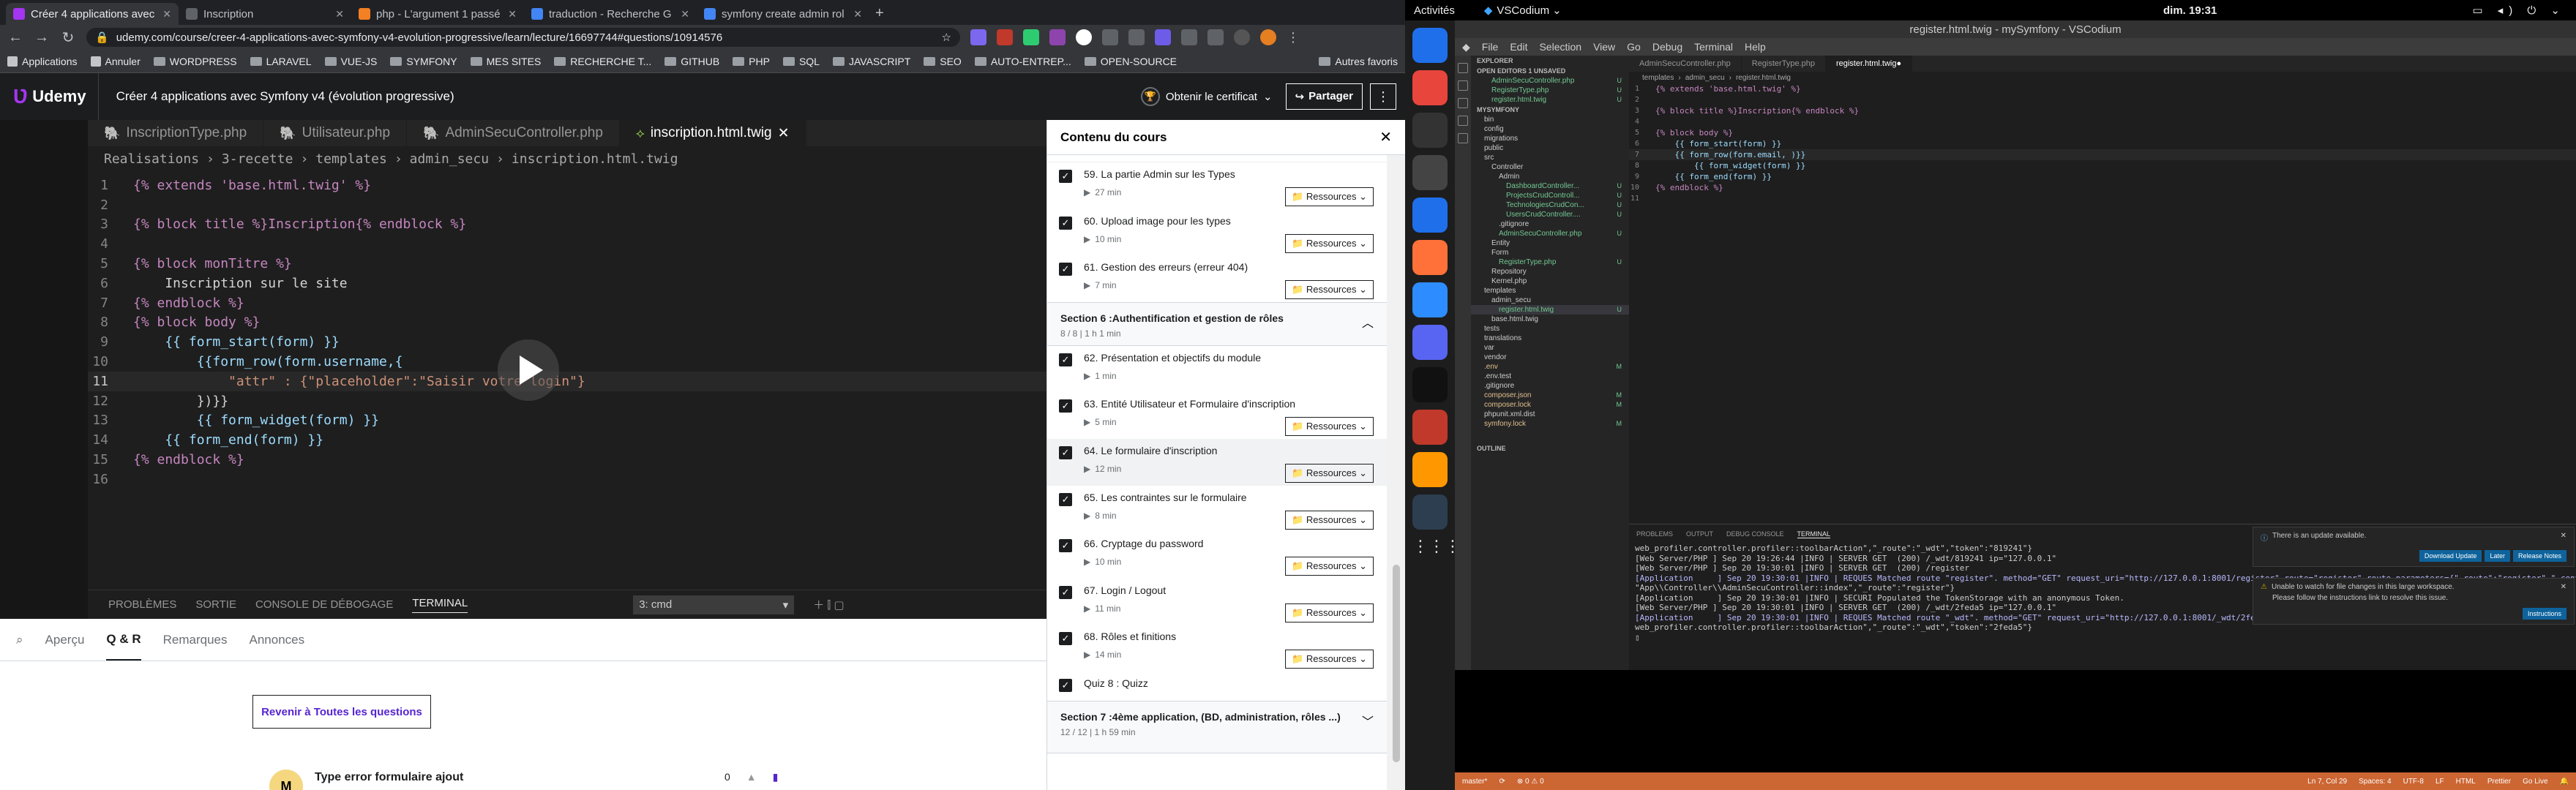 The image size is (2576, 790). Describe the element at coordinates (751, 777) in the screenshot. I see `upvote-icon: ▲` at that location.